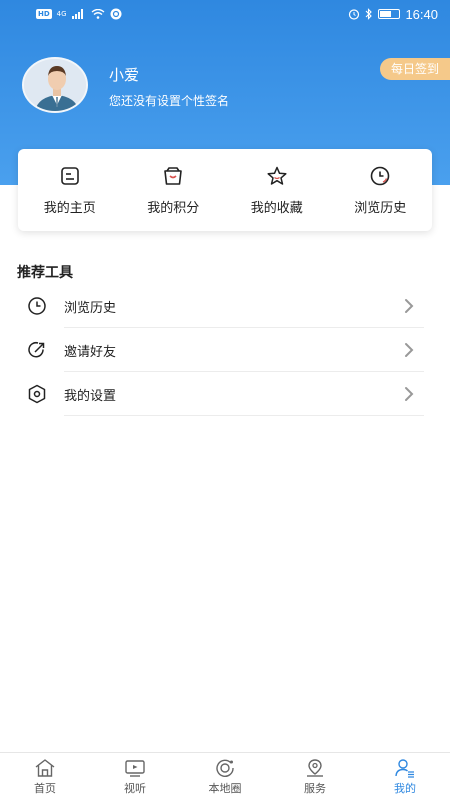  I want to click on tool-item-label: 浏览历史, so click(90, 308).